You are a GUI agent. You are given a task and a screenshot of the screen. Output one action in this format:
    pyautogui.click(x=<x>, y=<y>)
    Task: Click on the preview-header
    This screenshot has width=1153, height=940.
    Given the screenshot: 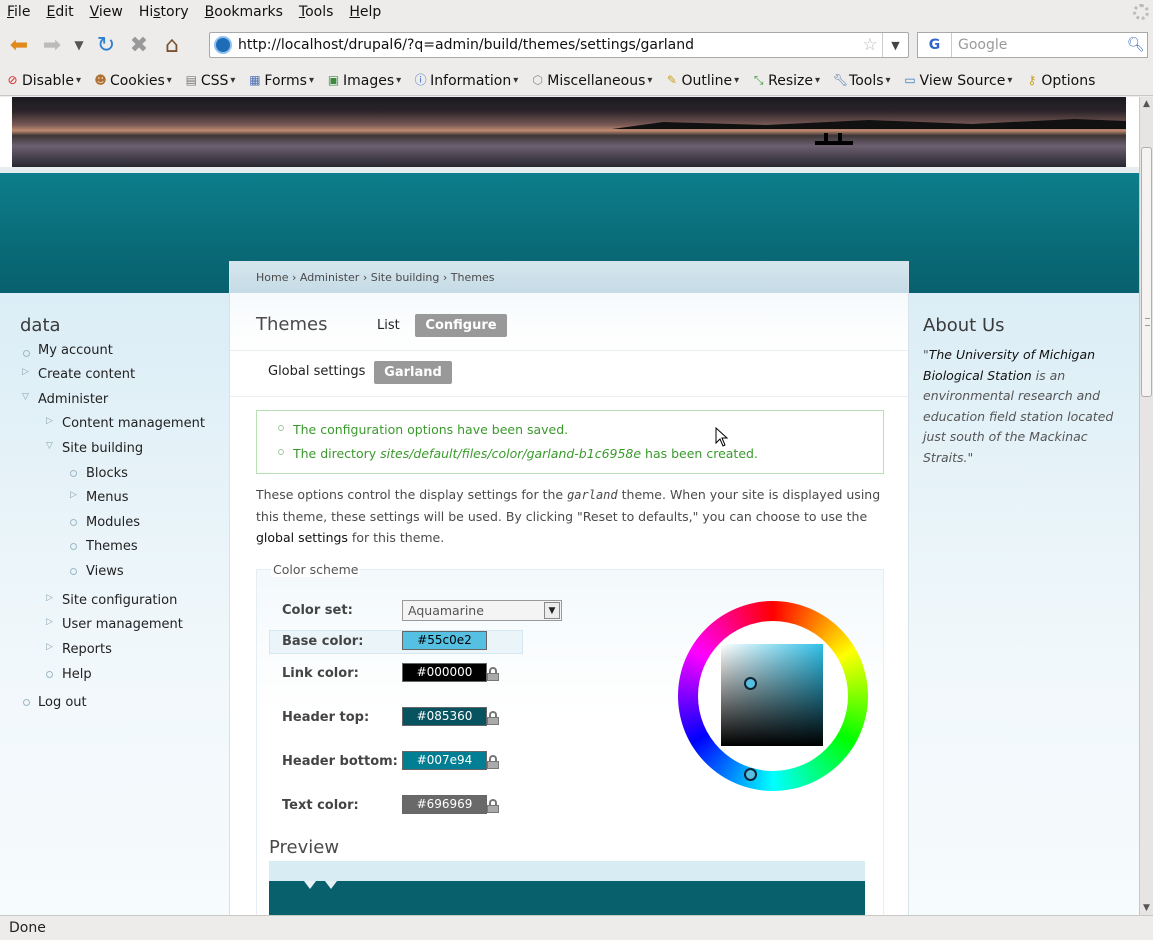 What is the action you would take?
    pyautogui.click(x=567, y=898)
    